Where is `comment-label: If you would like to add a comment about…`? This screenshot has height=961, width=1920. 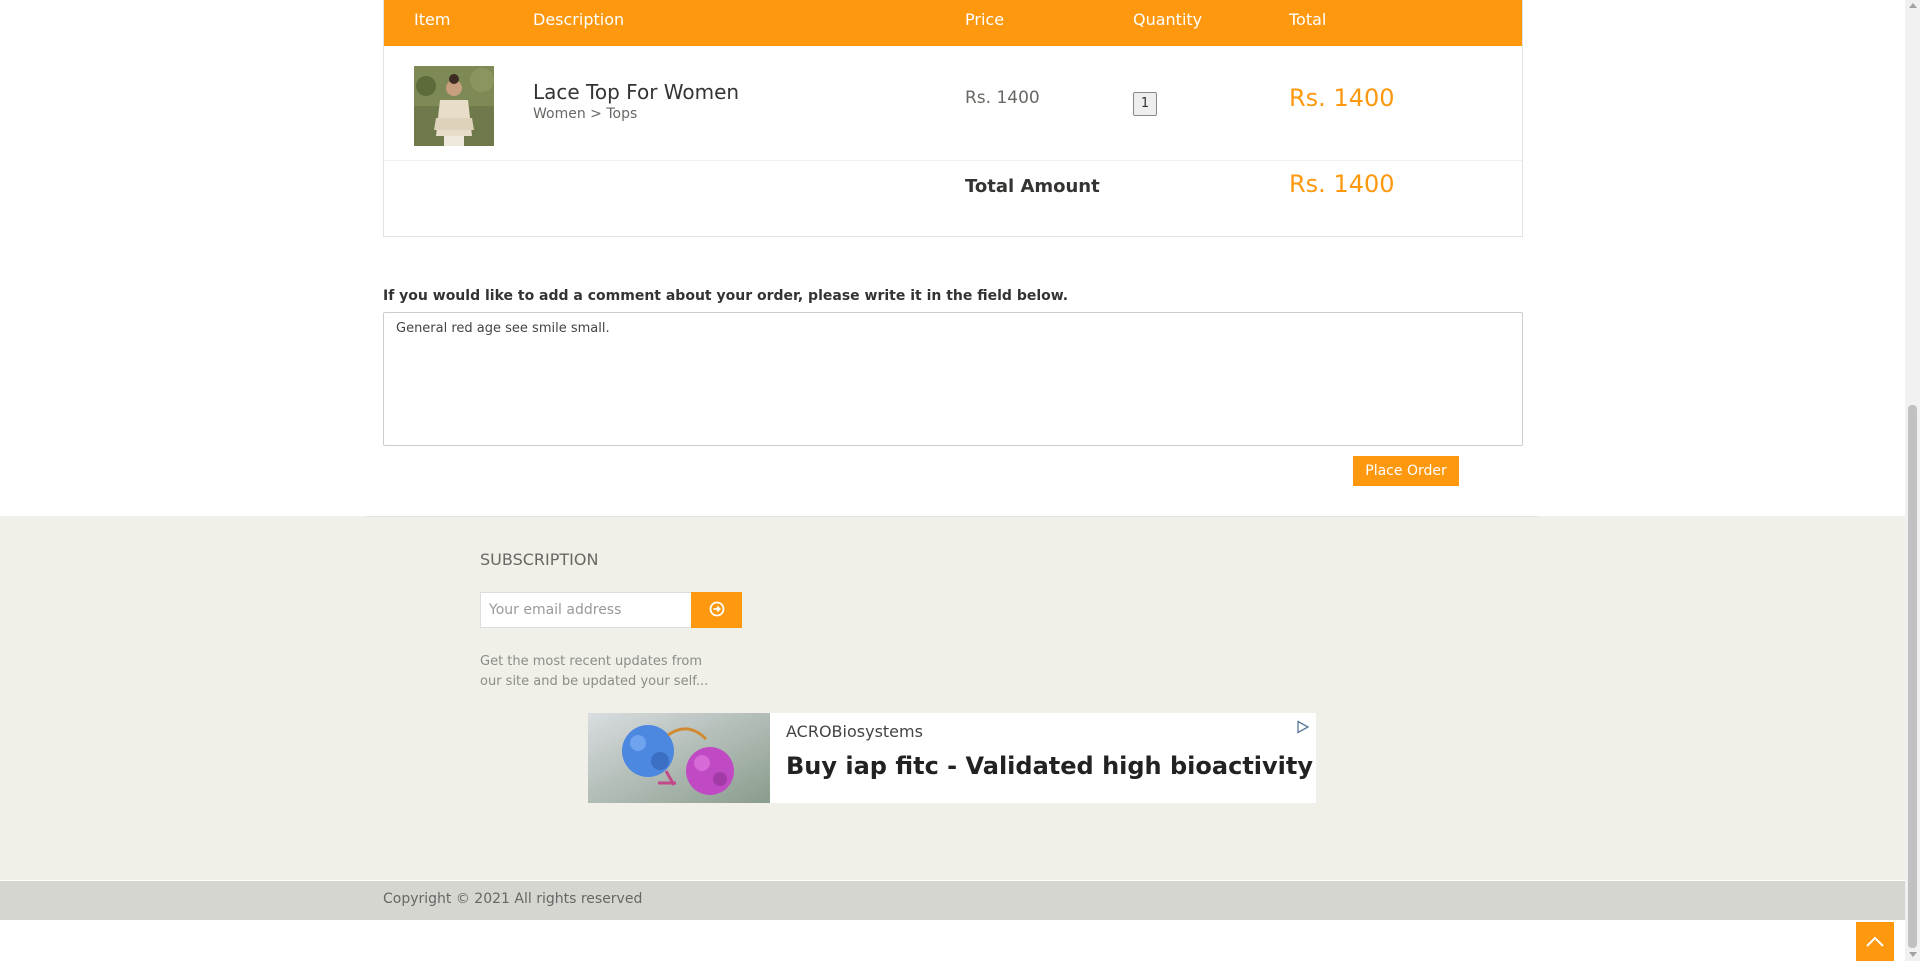
comment-label: If you would like to add a comment about… is located at coordinates (726, 296).